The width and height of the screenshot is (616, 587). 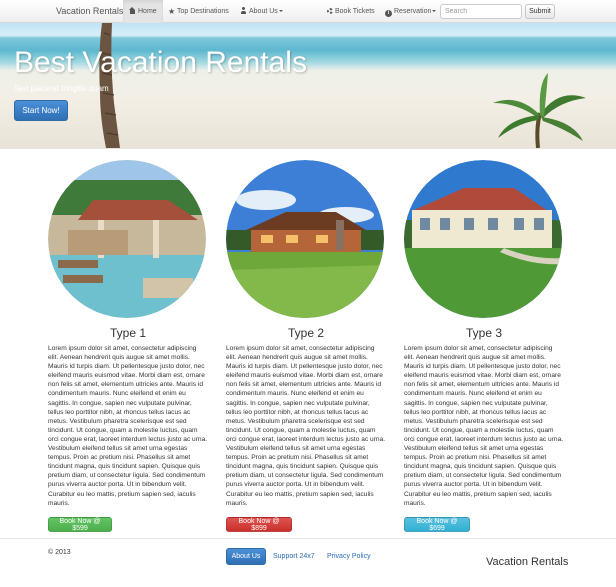 I want to click on nav-item-reservation-label: Reservation, so click(x=413, y=11).